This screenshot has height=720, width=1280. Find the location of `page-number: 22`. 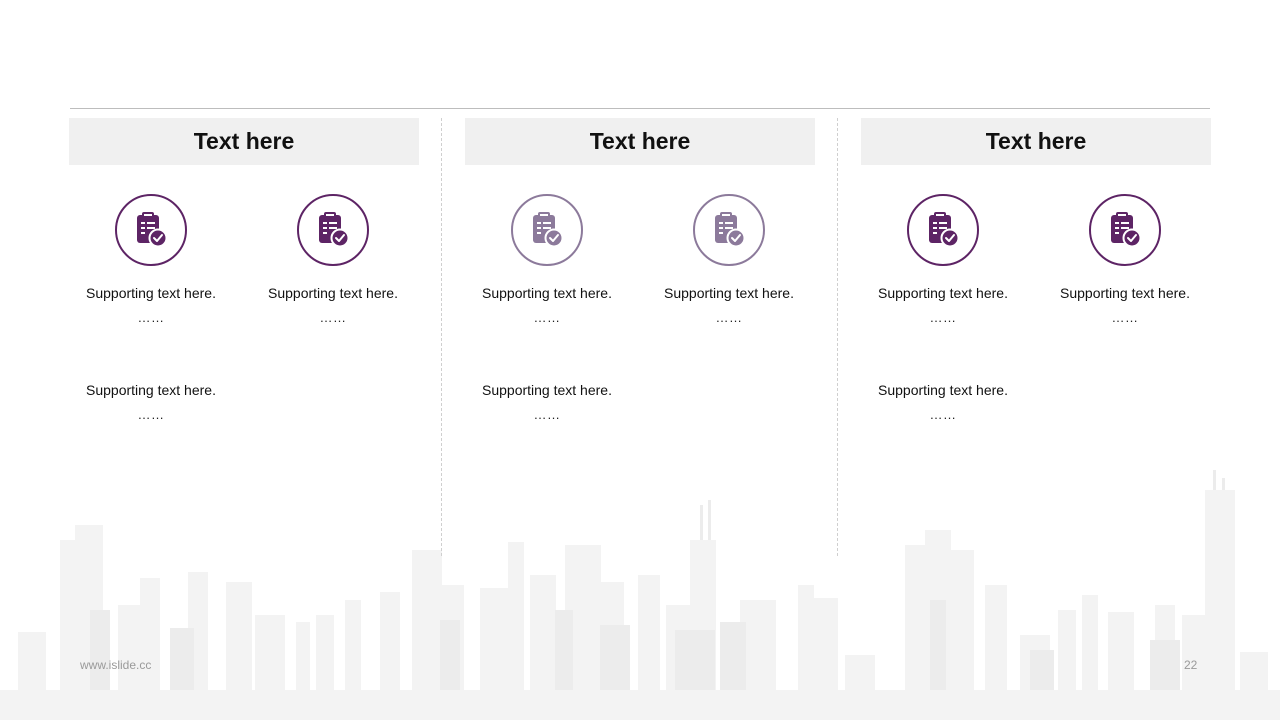

page-number: 22 is located at coordinates (1191, 665).